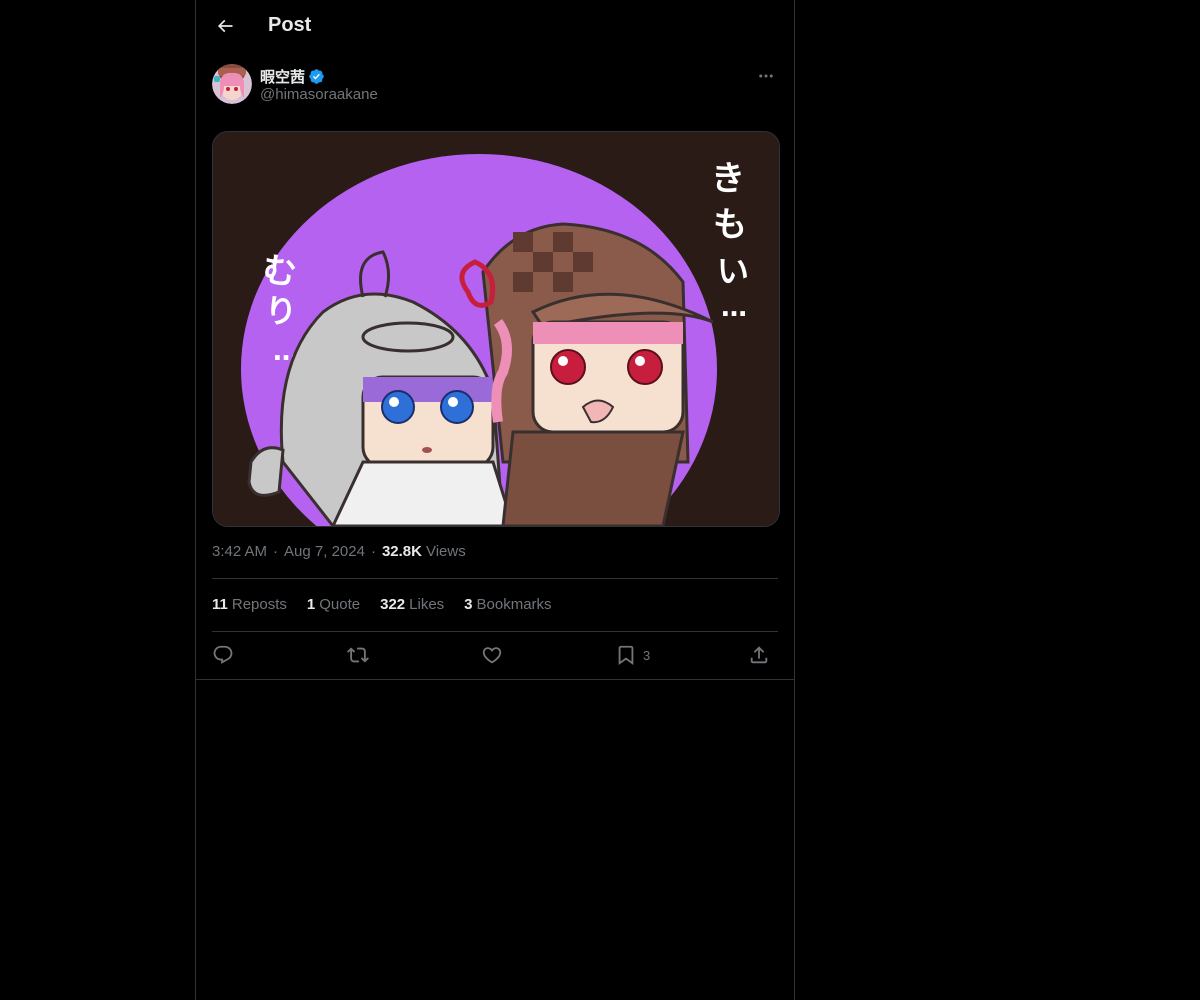  I want to click on avatar, so click(232, 84).